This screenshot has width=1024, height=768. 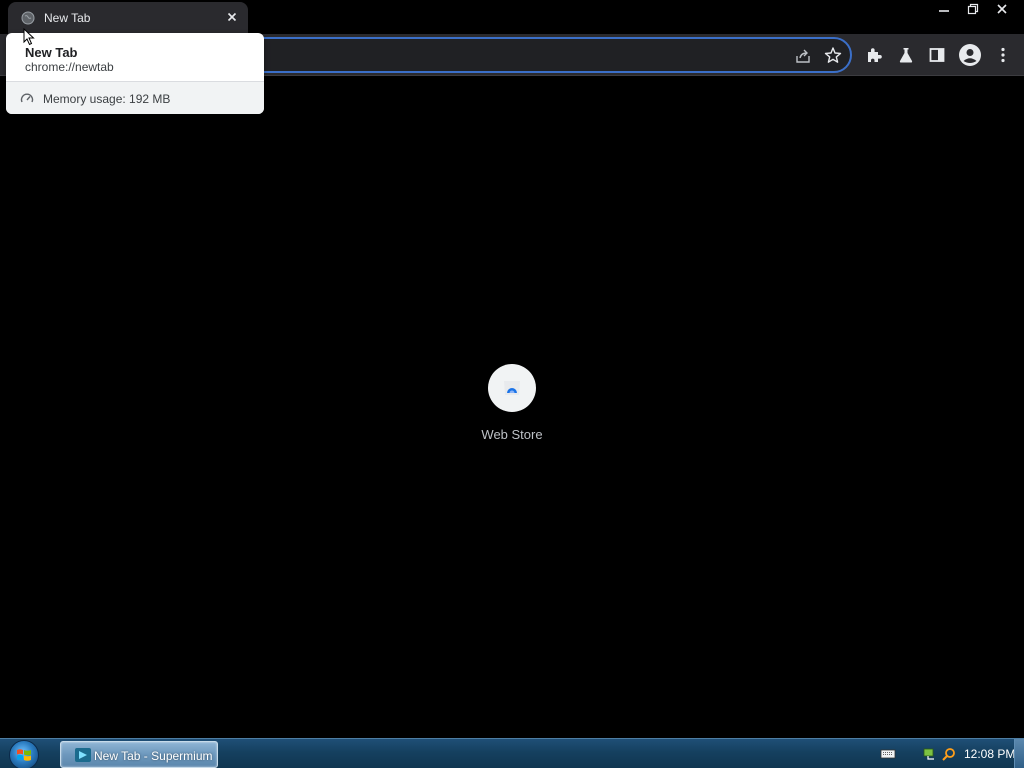 What do you see at coordinates (833, 55) in the screenshot?
I see `bookmark-star-icon` at bounding box center [833, 55].